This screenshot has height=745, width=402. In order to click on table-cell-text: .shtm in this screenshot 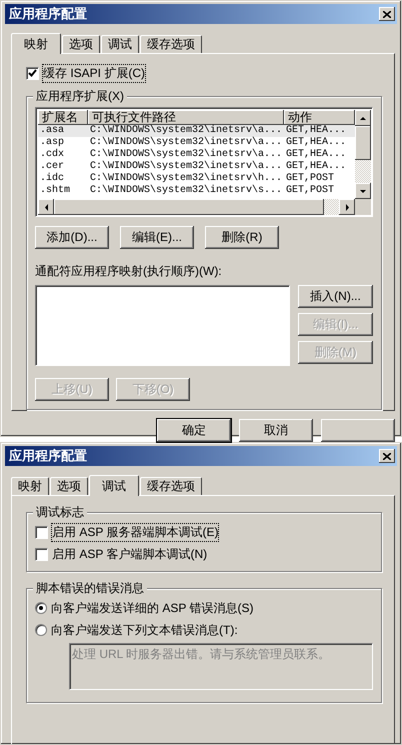, I will do `click(55, 191)`.